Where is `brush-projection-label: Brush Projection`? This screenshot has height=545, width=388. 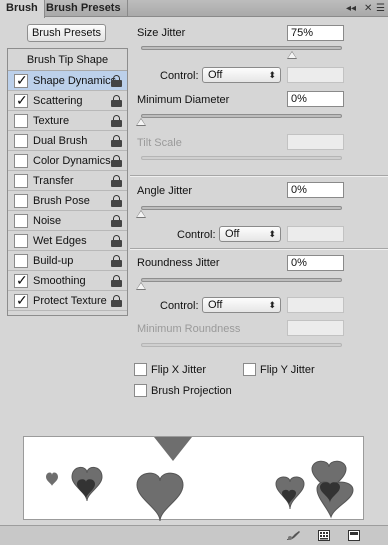
brush-projection-label: Brush Projection is located at coordinates (191, 391).